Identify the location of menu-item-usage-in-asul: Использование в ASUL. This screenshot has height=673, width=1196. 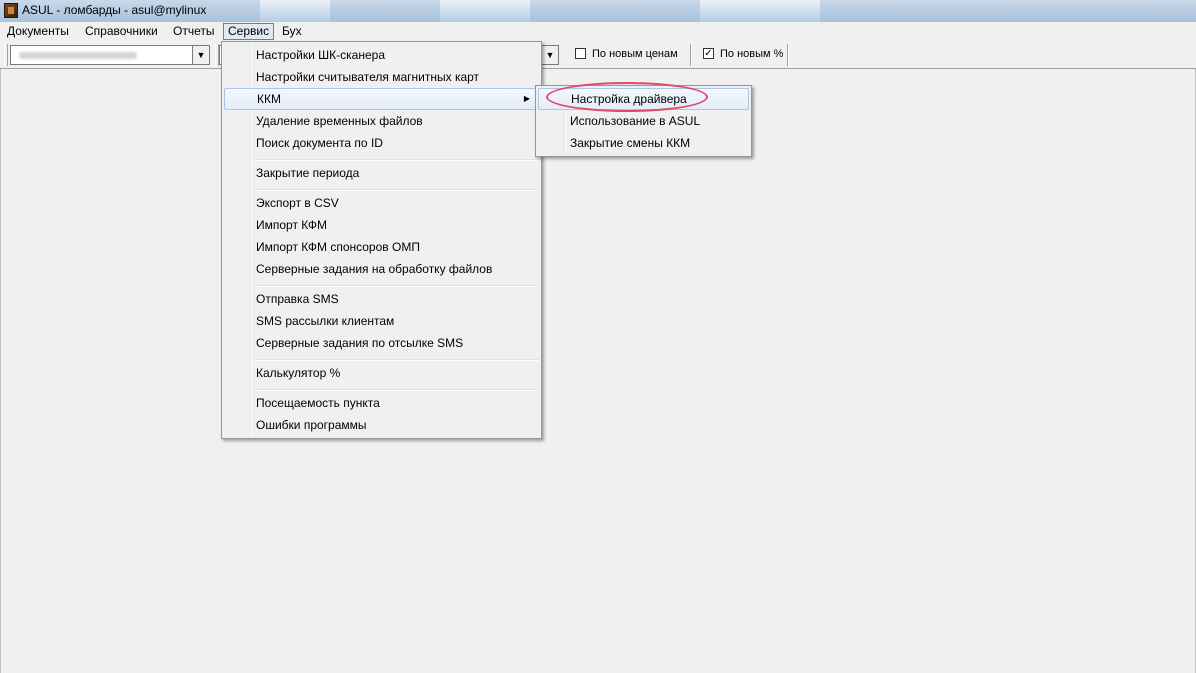
(643, 121).